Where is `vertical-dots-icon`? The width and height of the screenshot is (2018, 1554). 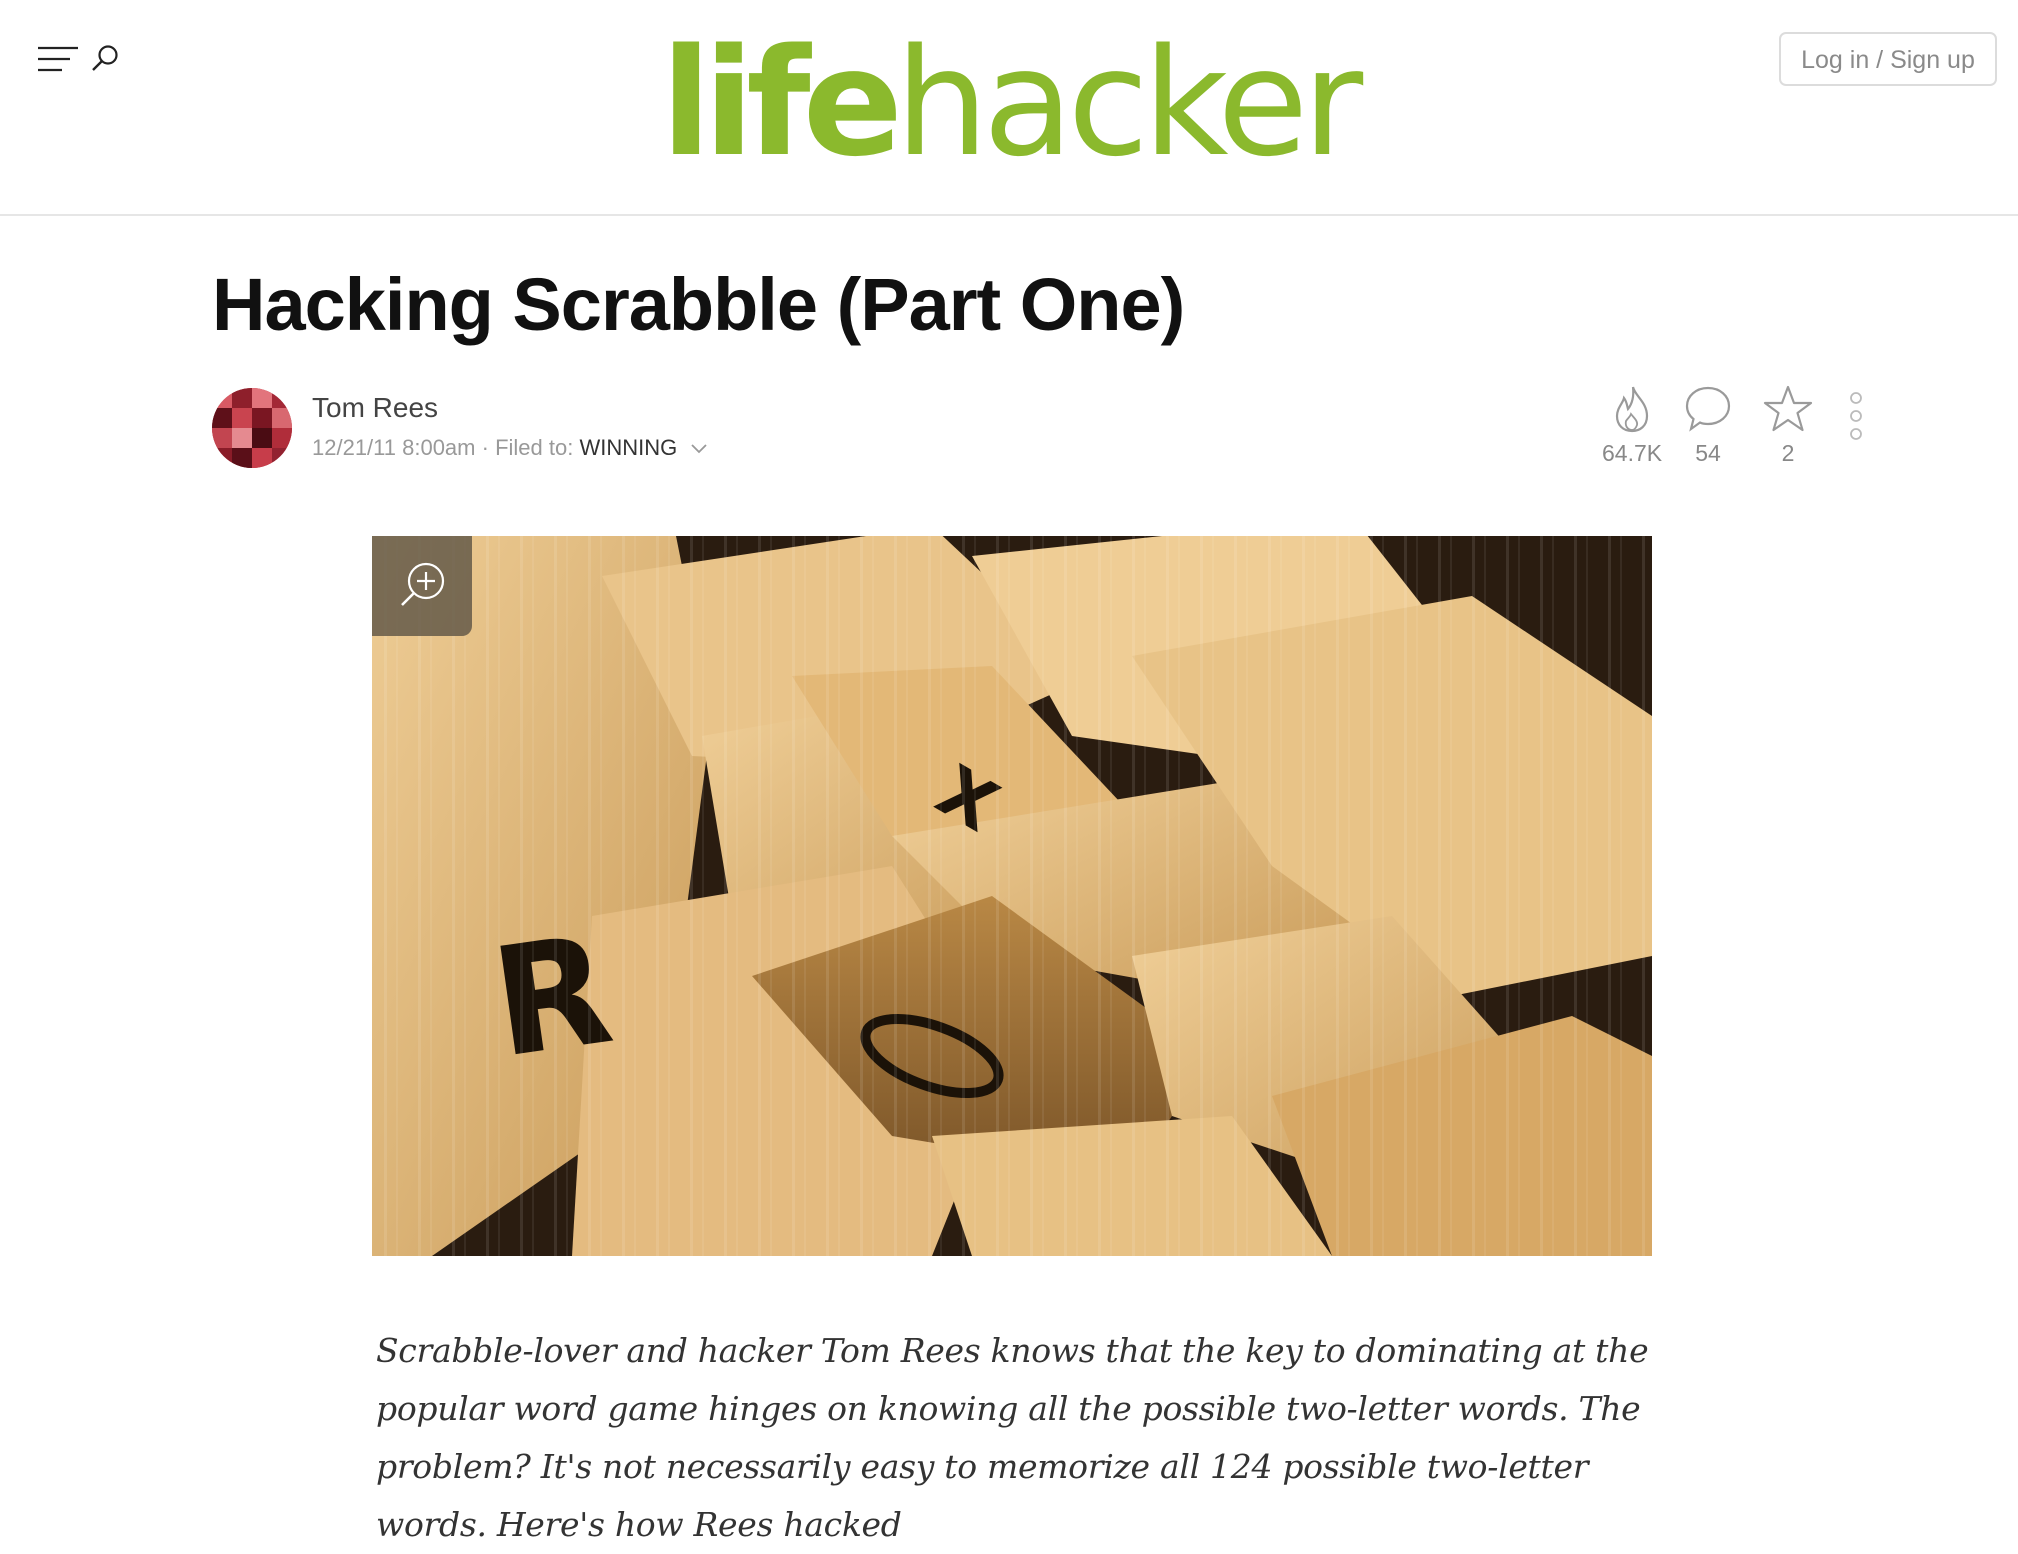
vertical-dots-icon is located at coordinates (1856, 418).